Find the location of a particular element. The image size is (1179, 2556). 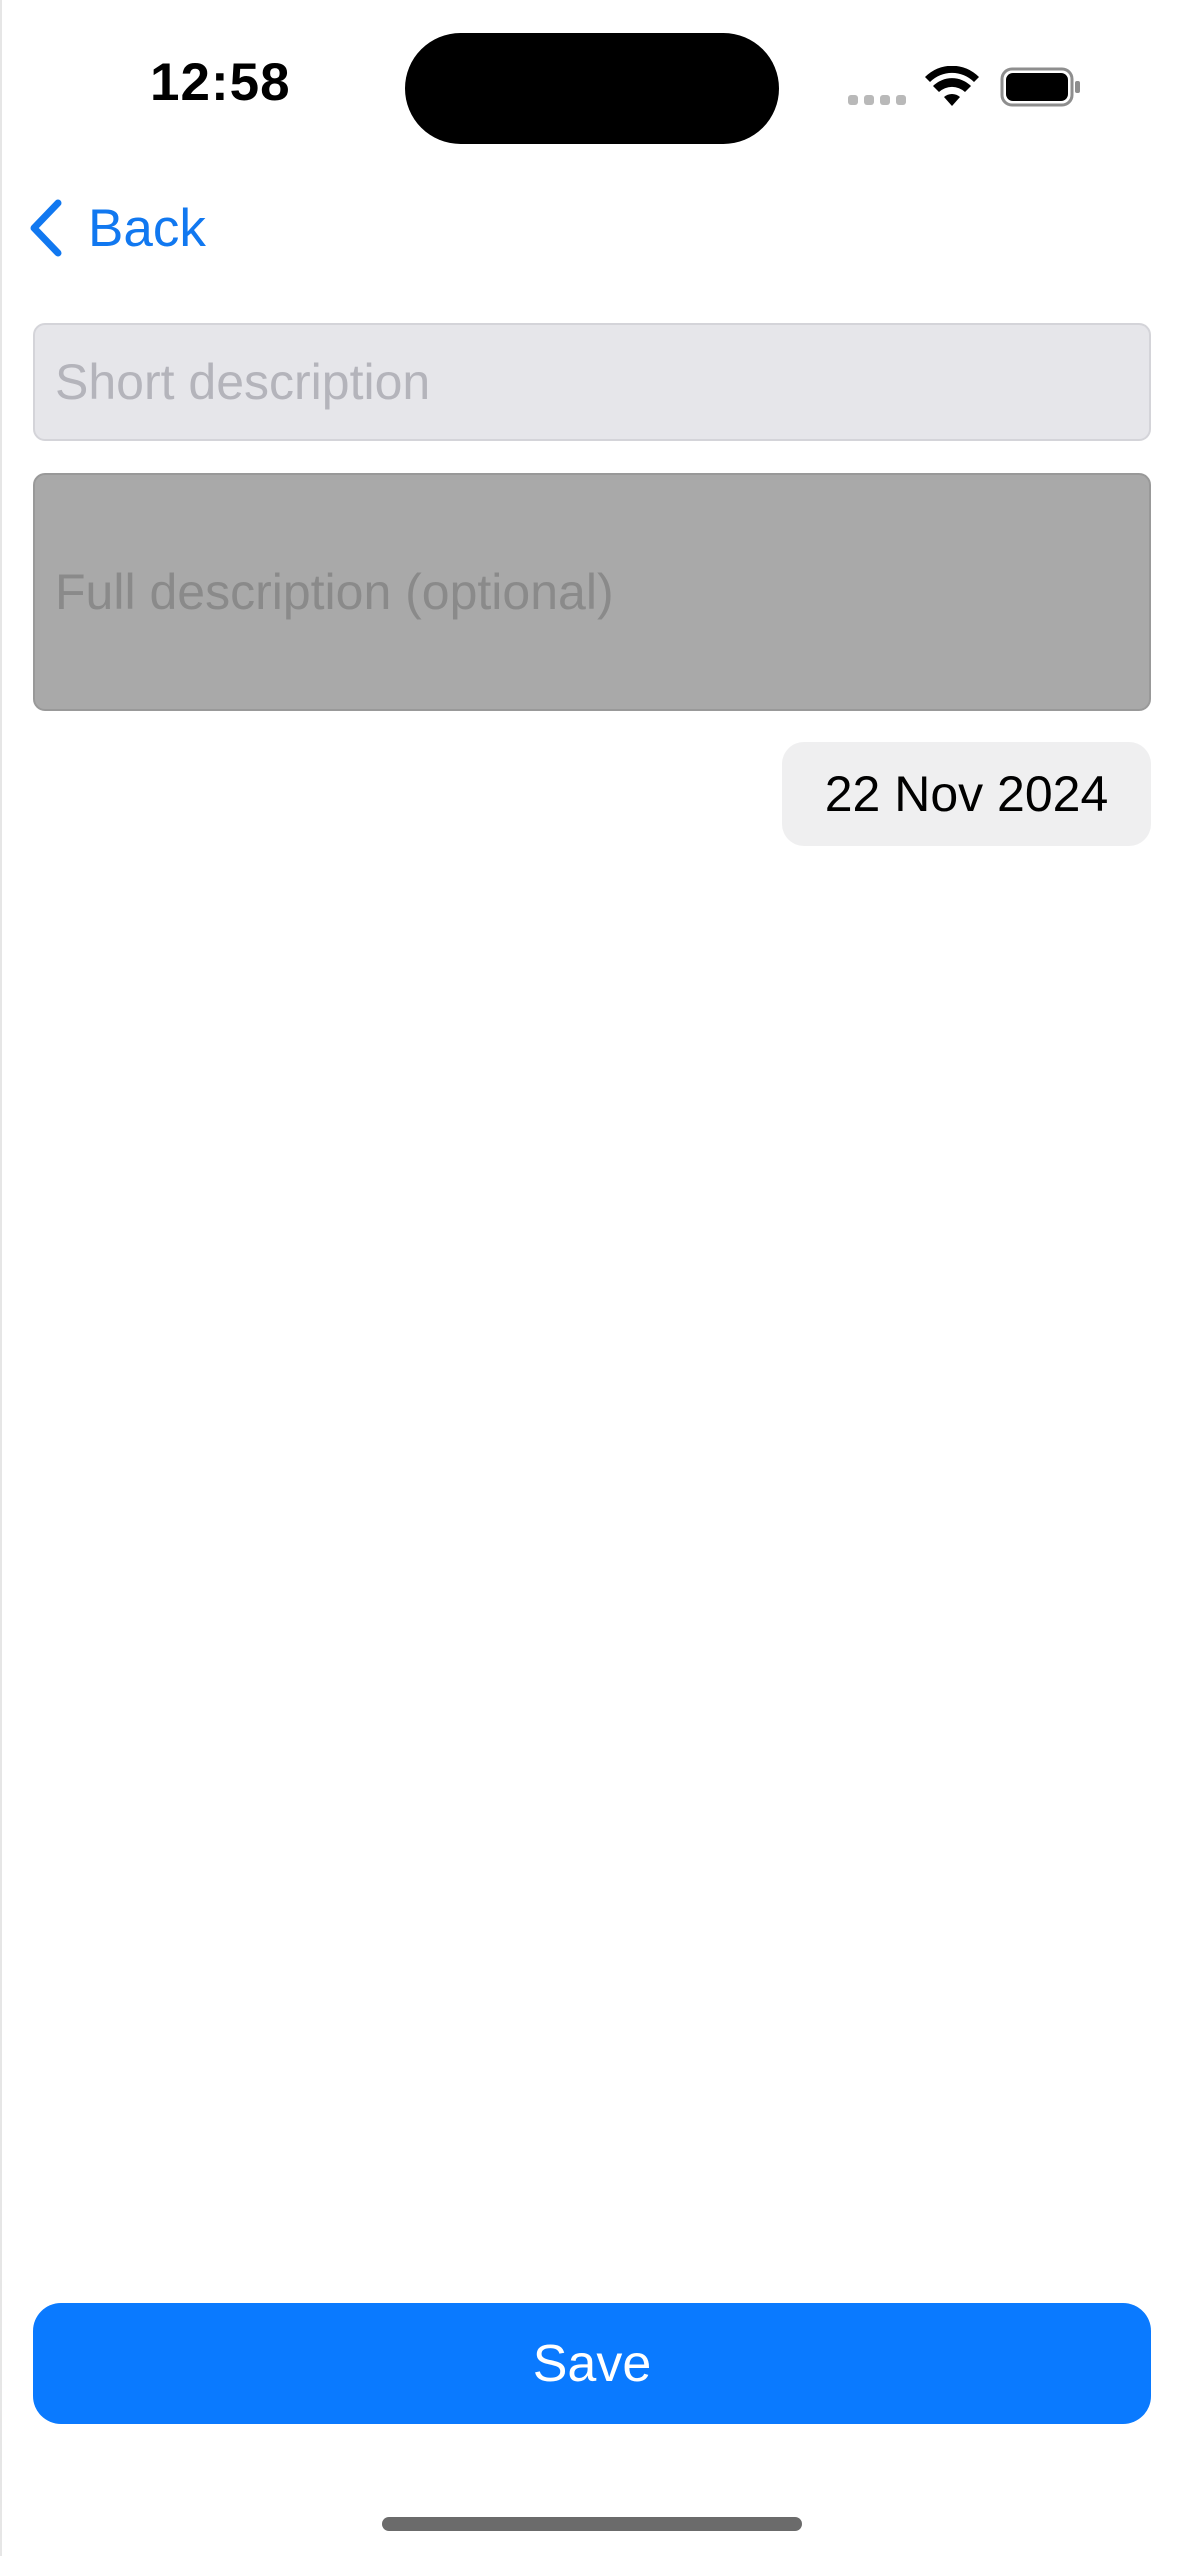

wifi-icon is located at coordinates (952, 86).